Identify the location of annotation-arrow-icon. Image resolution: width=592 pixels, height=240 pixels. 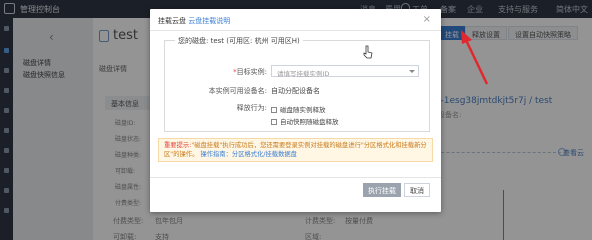
(475, 57).